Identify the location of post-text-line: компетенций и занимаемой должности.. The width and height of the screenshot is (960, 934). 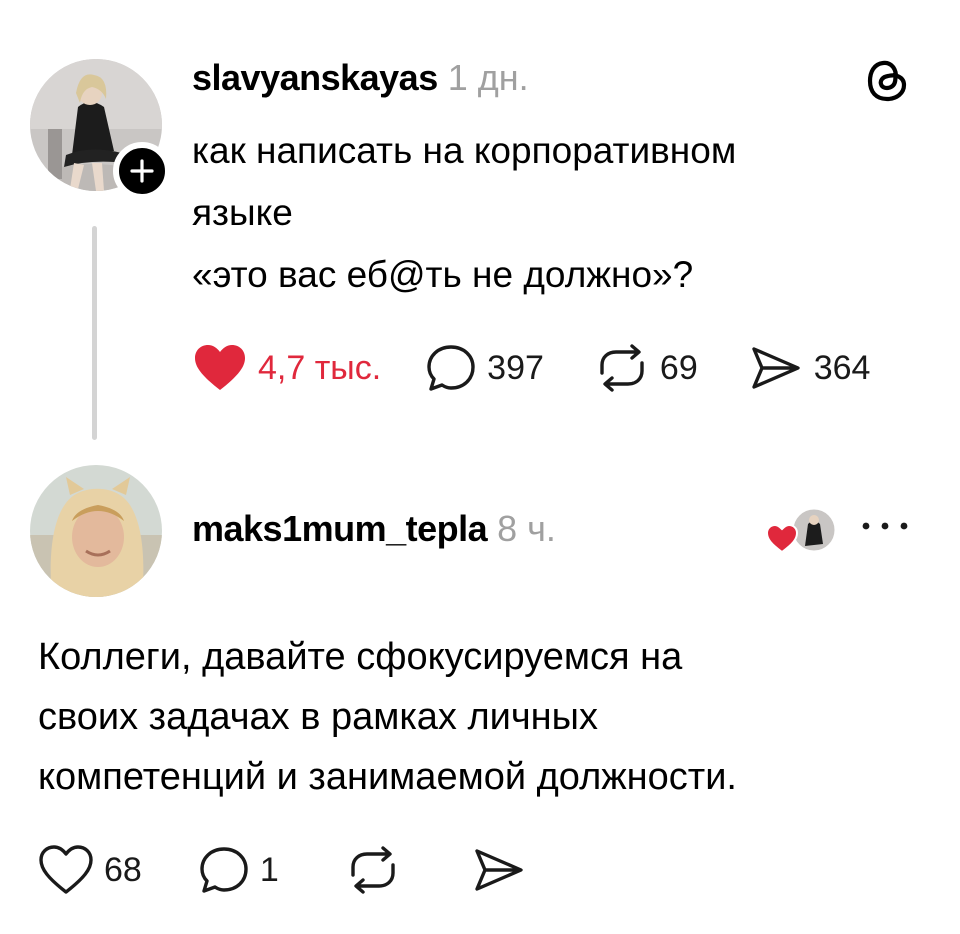
(387, 777).